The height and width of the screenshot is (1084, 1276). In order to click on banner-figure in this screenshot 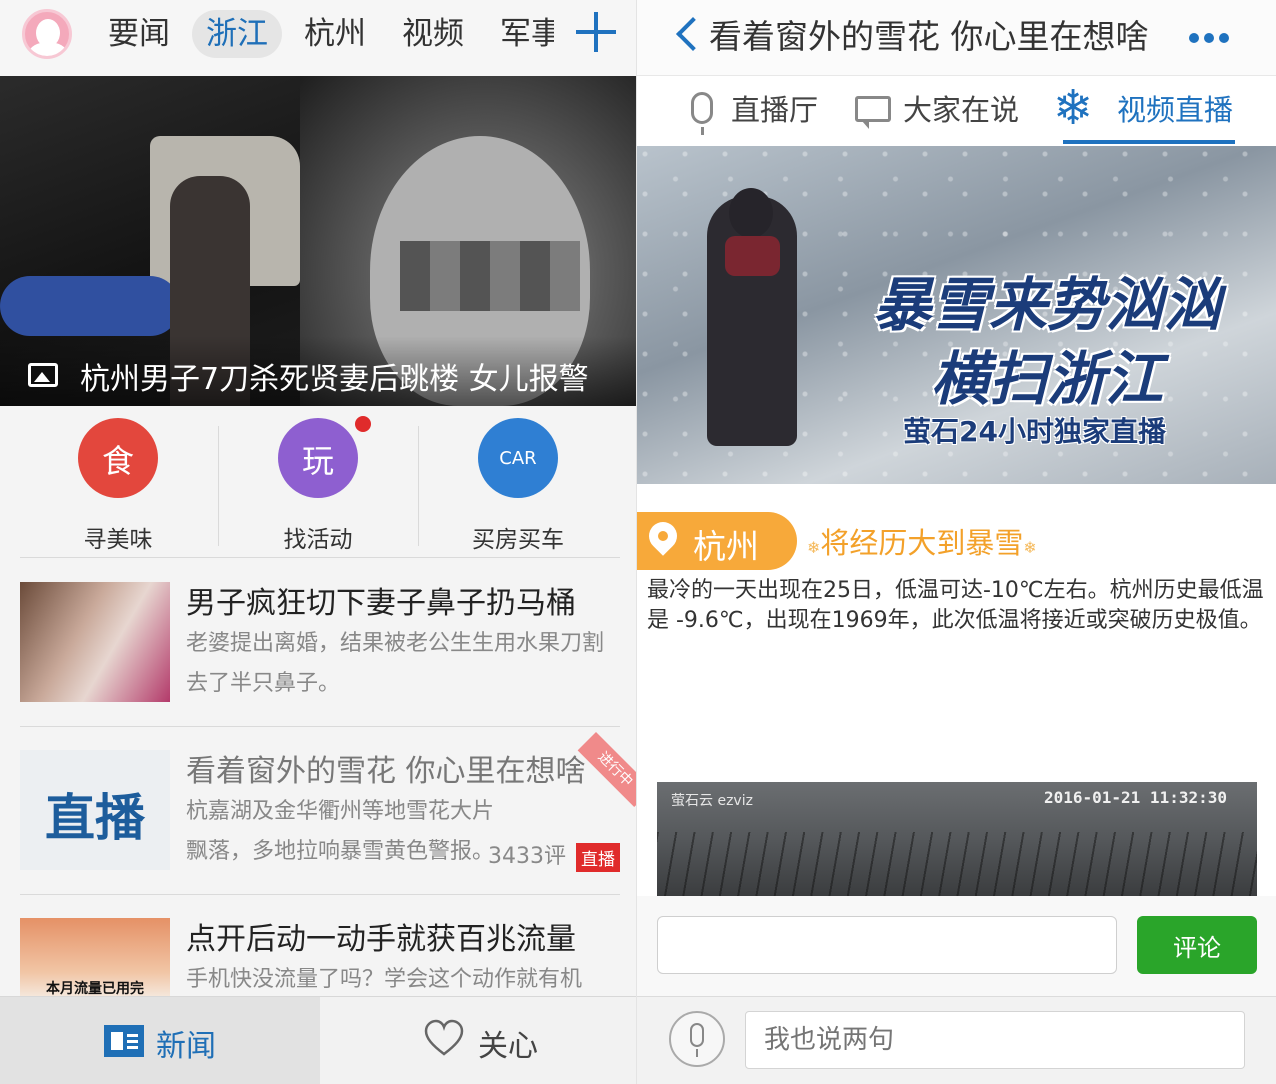, I will do `click(752, 317)`.